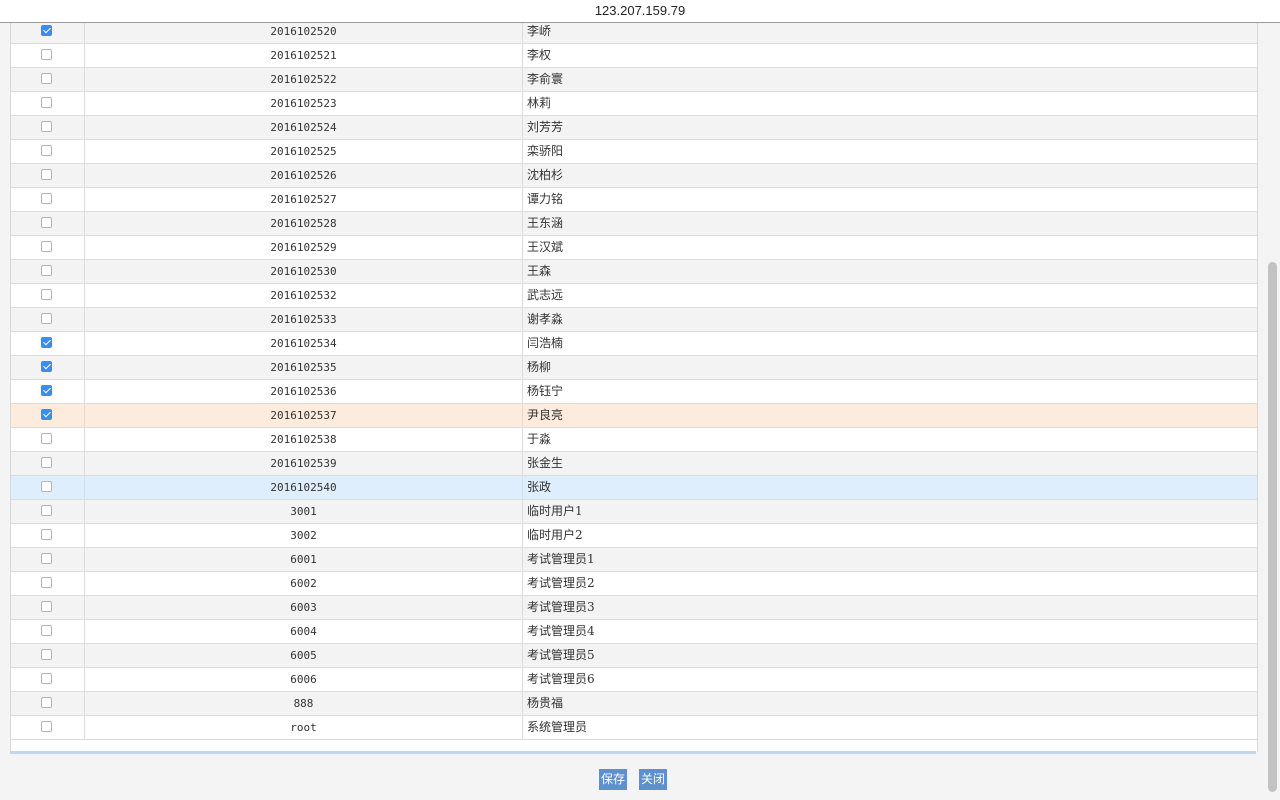 The width and height of the screenshot is (1280, 800). What do you see at coordinates (557, 727) in the screenshot?
I see `user-name-cell: 系统管理员` at bounding box center [557, 727].